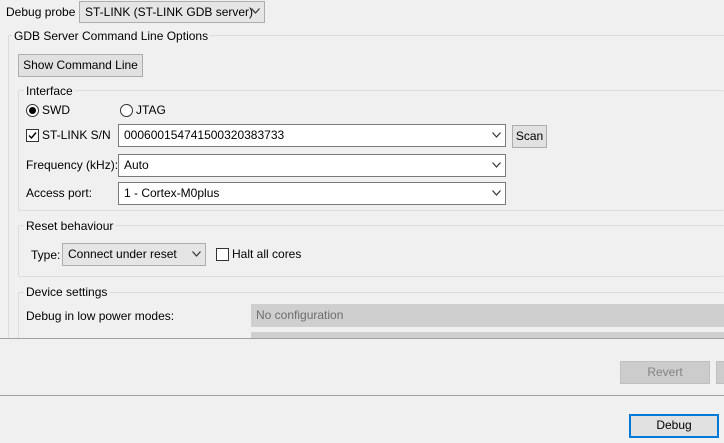  Describe the element at coordinates (80, 65) in the screenshot. I see `show-command-line-button: Show Command Line` at that location.